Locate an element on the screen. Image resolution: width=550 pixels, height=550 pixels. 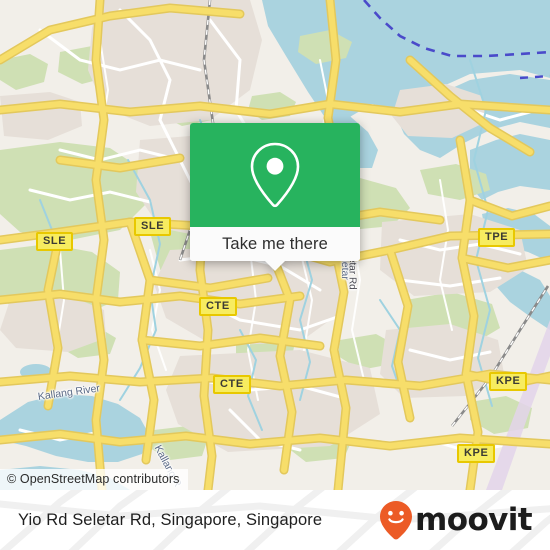
map-pin-icon is located at coordinates (275, 175).